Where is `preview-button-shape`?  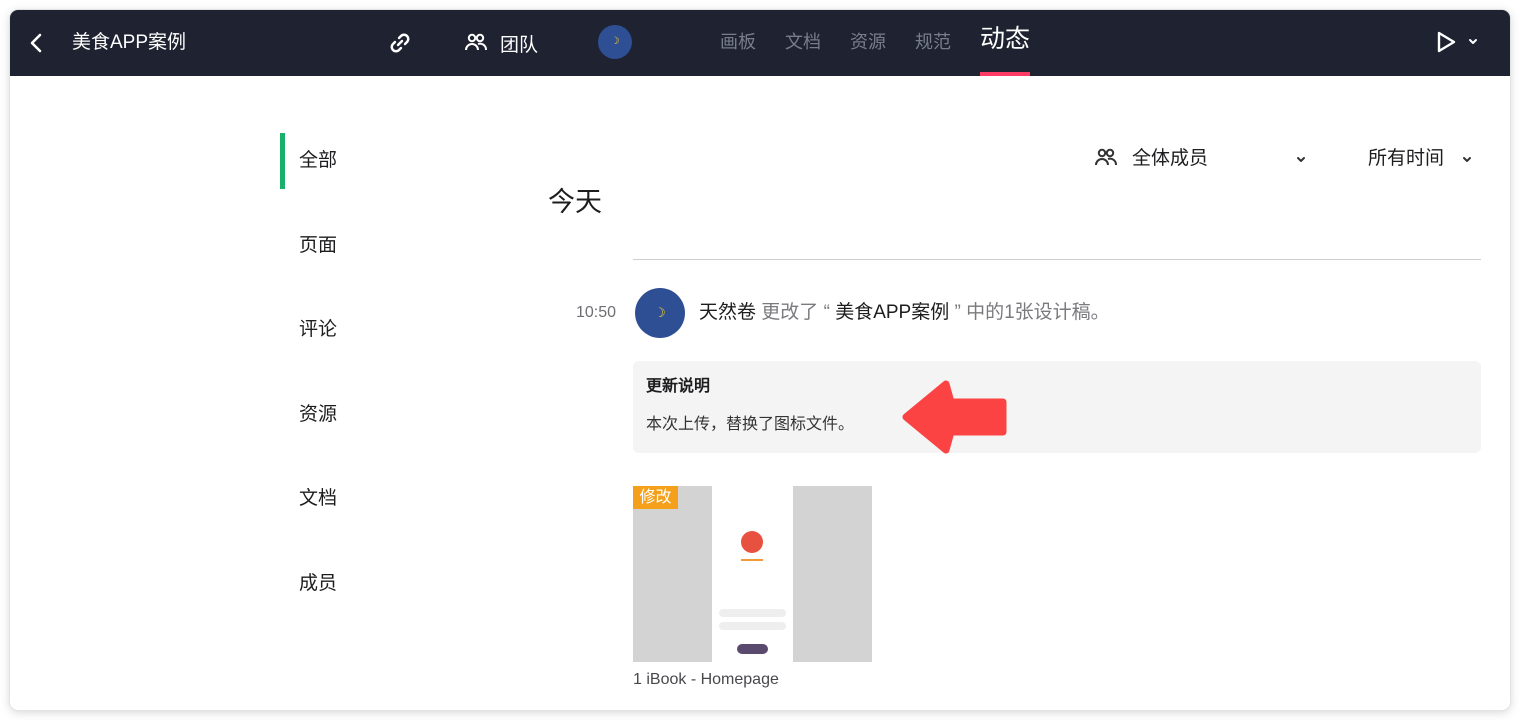 preview-button-shape is located at coordinates (752, 649).